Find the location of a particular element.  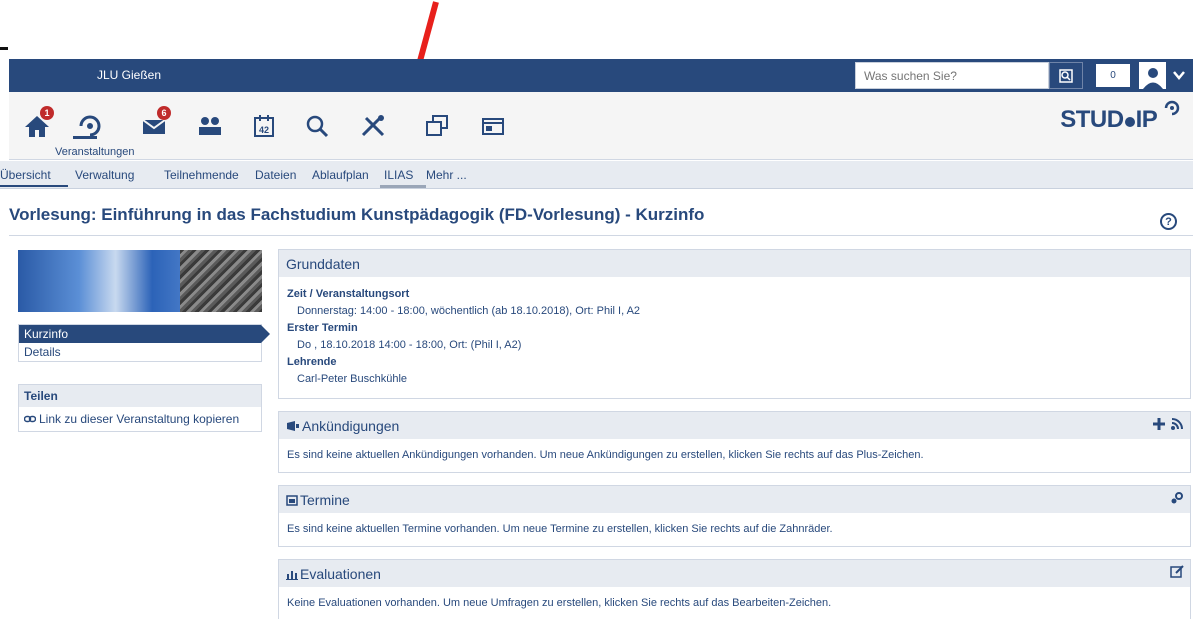

nav-tools is located at coordinates (374, 126).